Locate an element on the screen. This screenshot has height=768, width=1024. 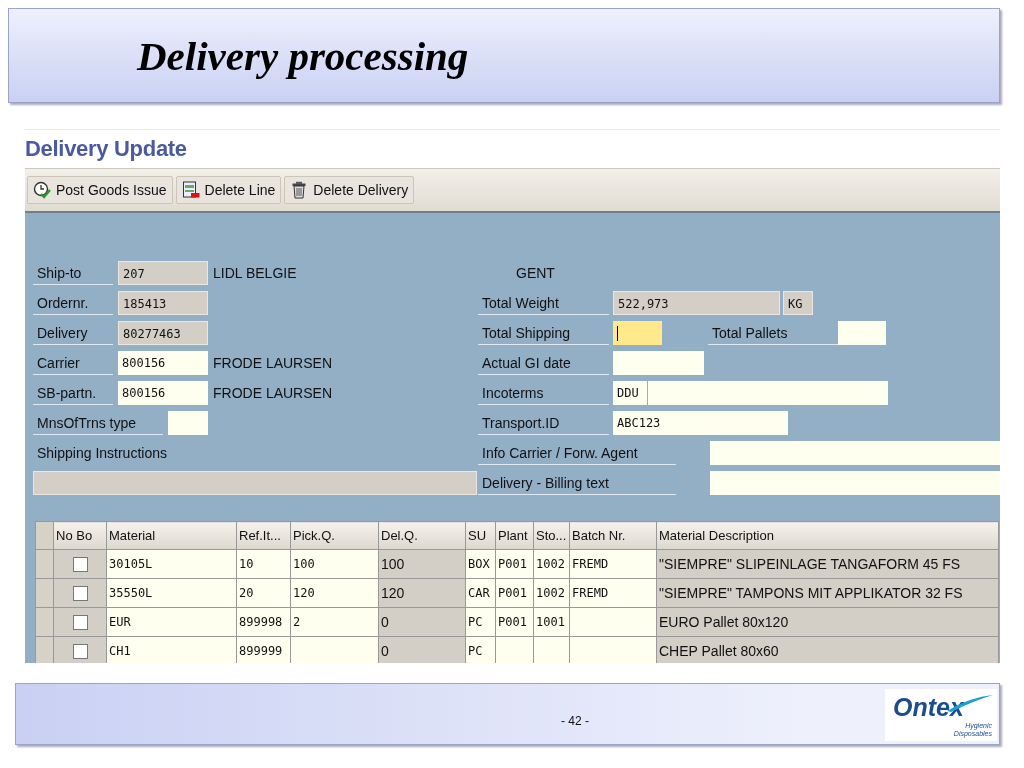
table-cell: CHEP Pallet 80x60 is located at coordinates (827, 649).